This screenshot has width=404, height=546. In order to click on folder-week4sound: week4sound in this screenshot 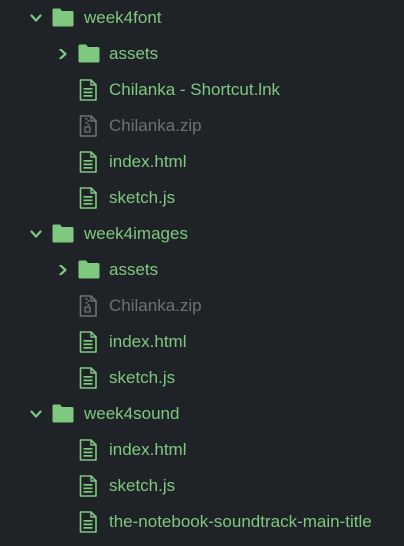, I will do `click(202, 414)`.